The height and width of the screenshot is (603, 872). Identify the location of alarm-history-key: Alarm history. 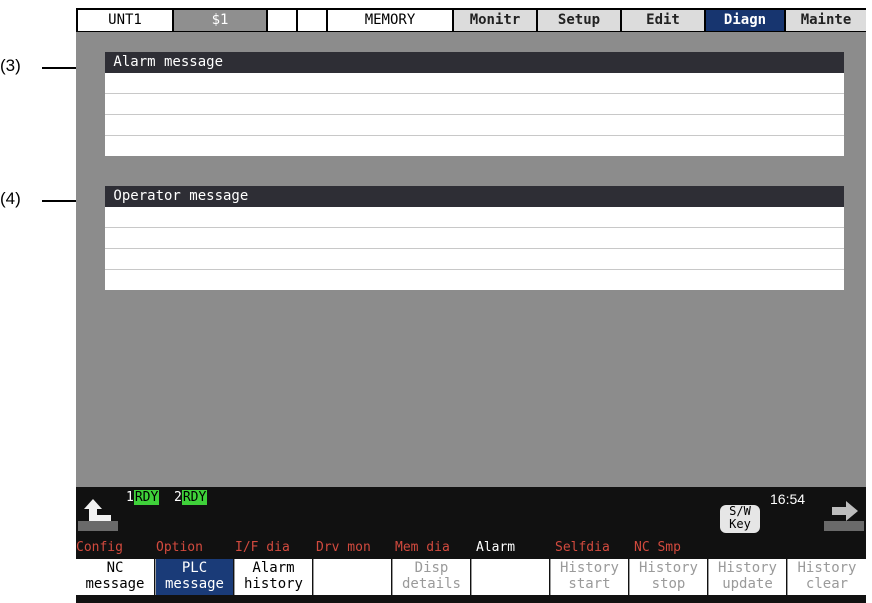
(273, 577).